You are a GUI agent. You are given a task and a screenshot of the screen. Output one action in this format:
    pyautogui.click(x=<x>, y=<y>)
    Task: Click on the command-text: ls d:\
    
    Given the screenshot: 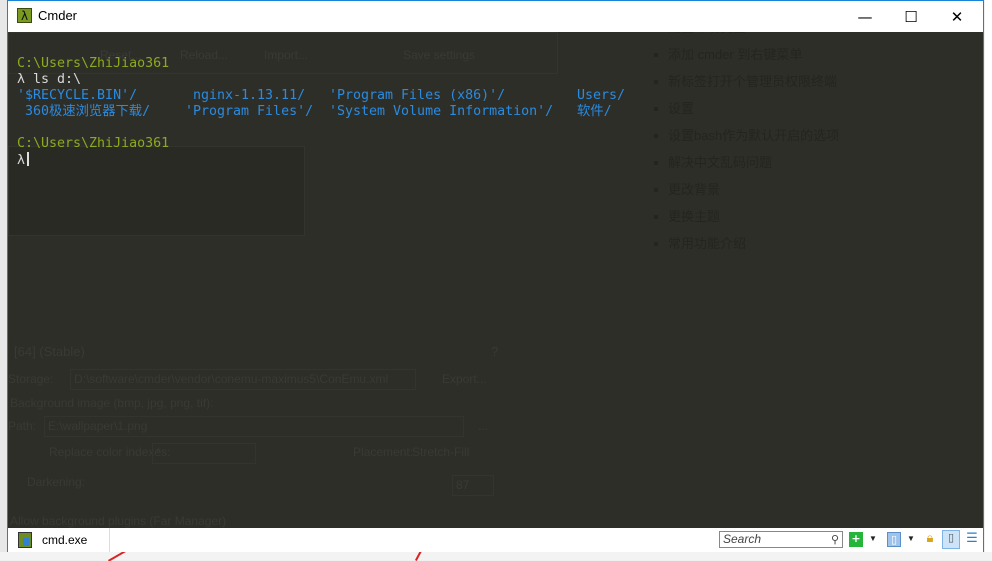 What is the action you would take?
    pyautogui.click(x=57, y=79)
    